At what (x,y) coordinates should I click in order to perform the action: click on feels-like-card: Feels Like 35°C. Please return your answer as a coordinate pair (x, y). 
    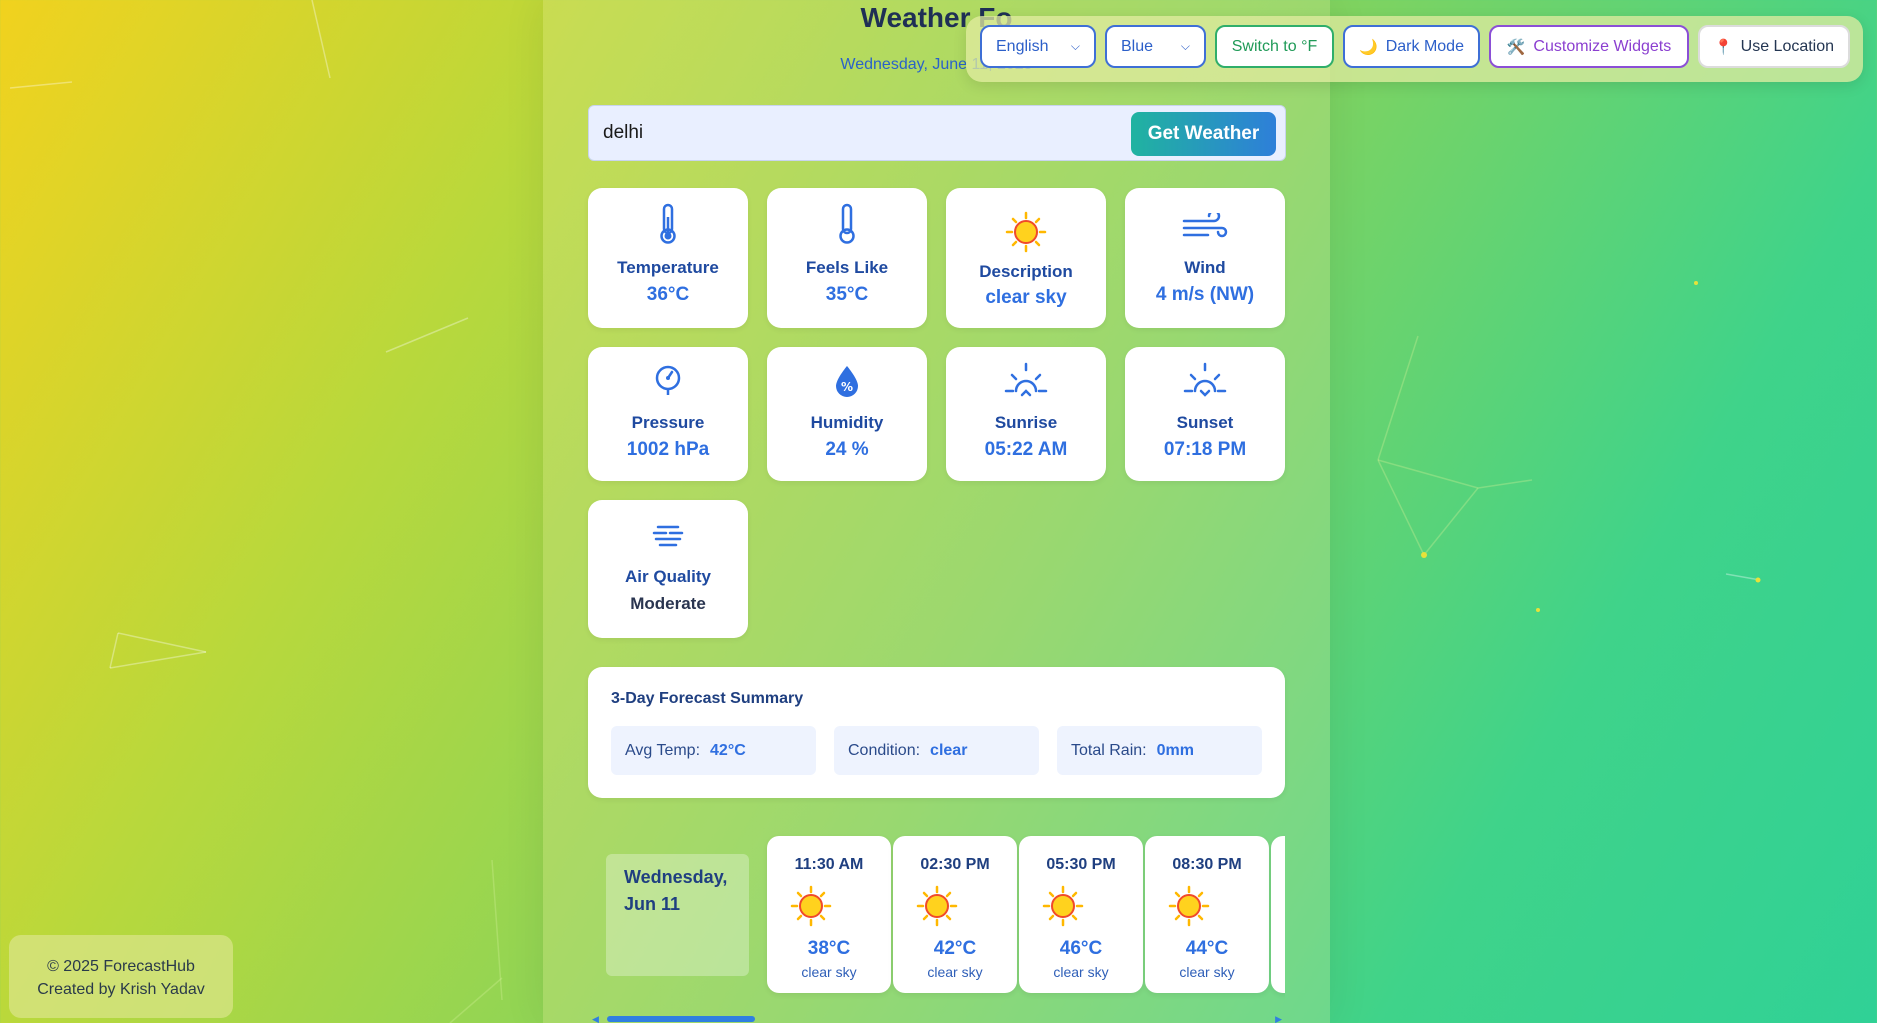
    Looking at the image, I should click on (847, 258).